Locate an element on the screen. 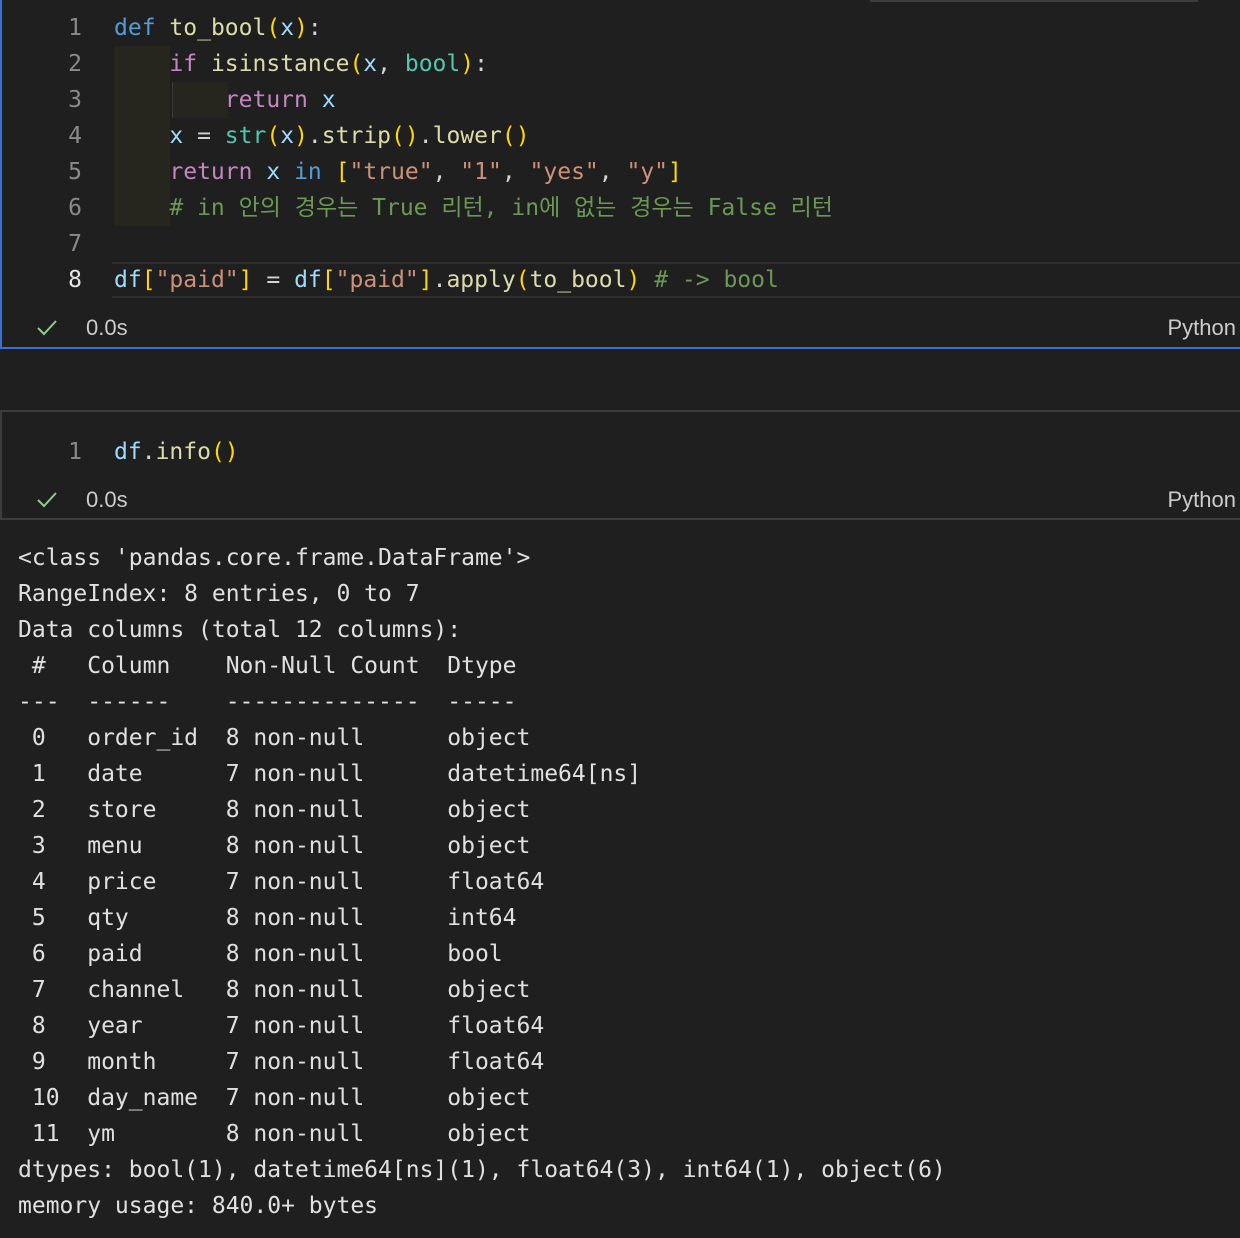  output-table-row: 6 paid 8 non-null bool is located at coordinates (260, 954).